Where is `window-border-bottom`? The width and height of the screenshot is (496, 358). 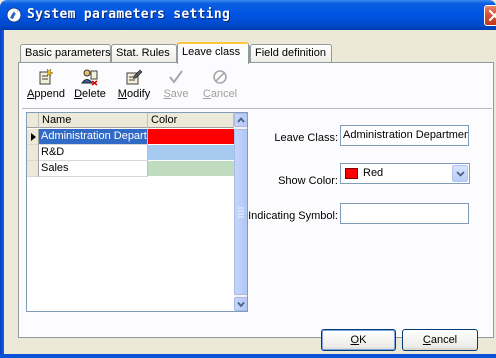 window-border-bottom is located at coordinates (248, 356).